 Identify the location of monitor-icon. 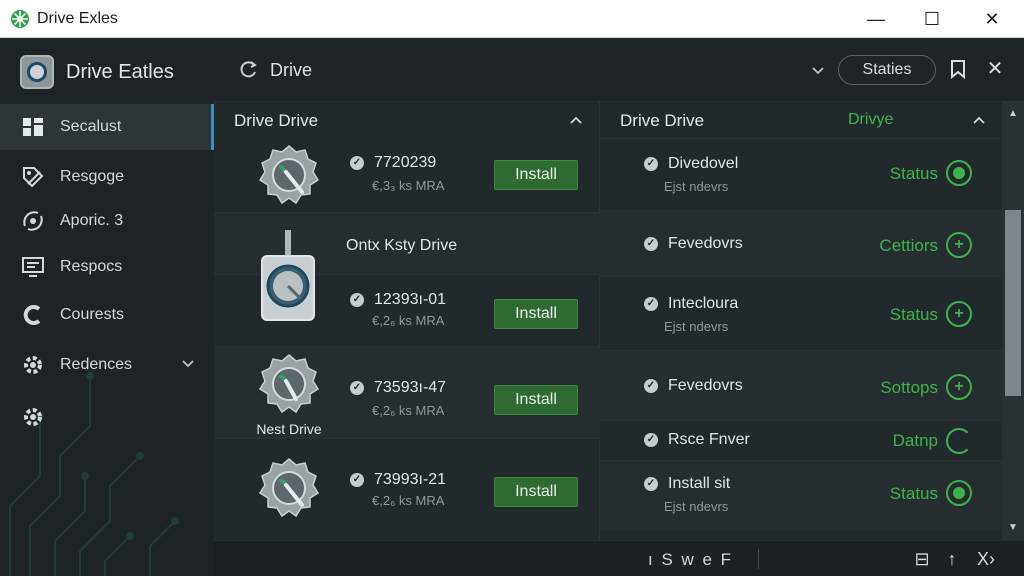
(33, 267).